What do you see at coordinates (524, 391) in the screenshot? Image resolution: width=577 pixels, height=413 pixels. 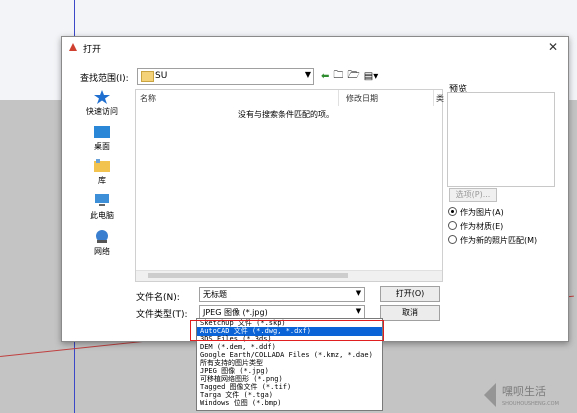 I see `watermark-text: 嘿呗生活` at bounding box center [524, 391].